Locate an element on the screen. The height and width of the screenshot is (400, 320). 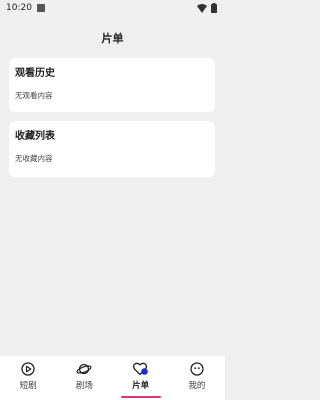
collection-title: 收藏列表 is located at coordinates (35, 136).